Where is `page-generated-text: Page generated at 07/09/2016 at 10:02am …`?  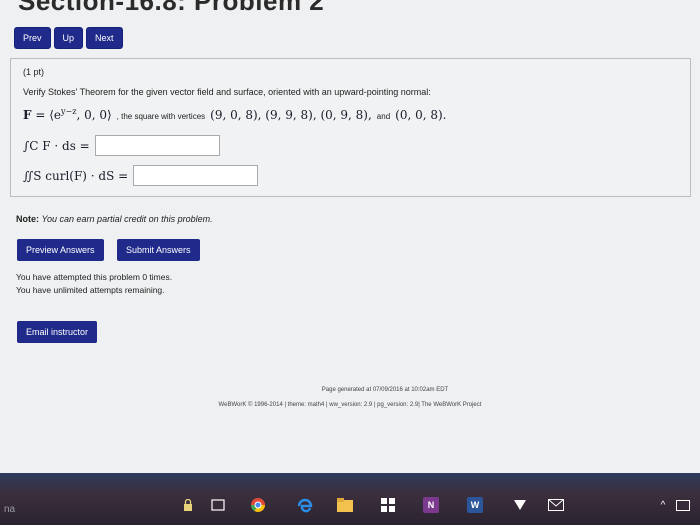
page-generated-text: Page generated at 07/09/2016 at 10:02am … is located at coordinates (385, 390).